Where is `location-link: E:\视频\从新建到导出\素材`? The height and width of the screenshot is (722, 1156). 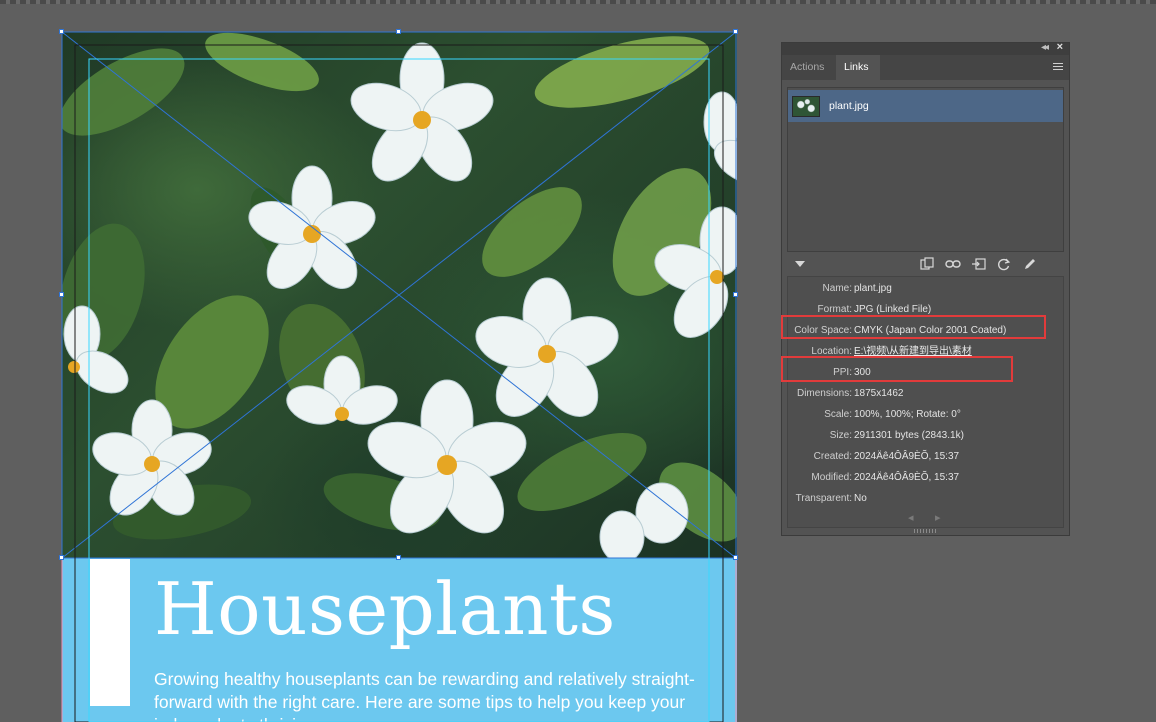
location-link: E:\视频\从新建到导出\素材 is located at coordinates (913, 351).